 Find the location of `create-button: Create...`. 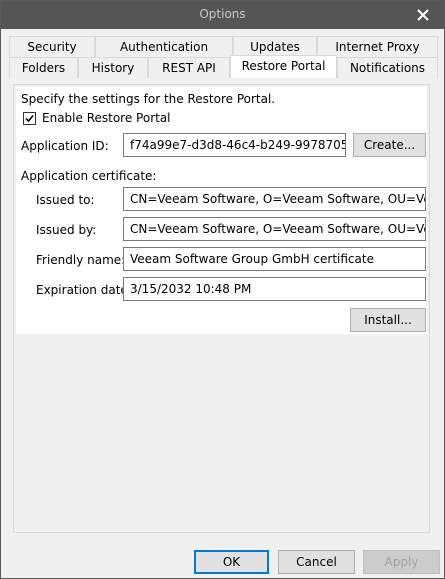

create-button: Create... is located at coordinates (389, 145).